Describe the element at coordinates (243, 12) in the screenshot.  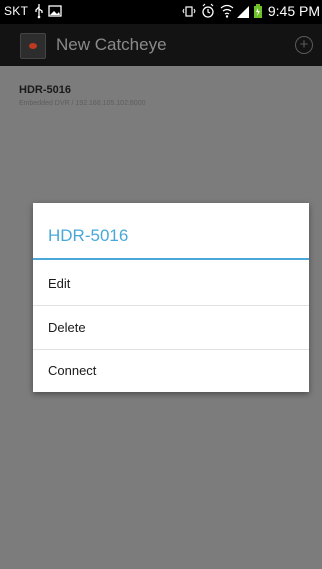
I see `signal-icon` at that location.